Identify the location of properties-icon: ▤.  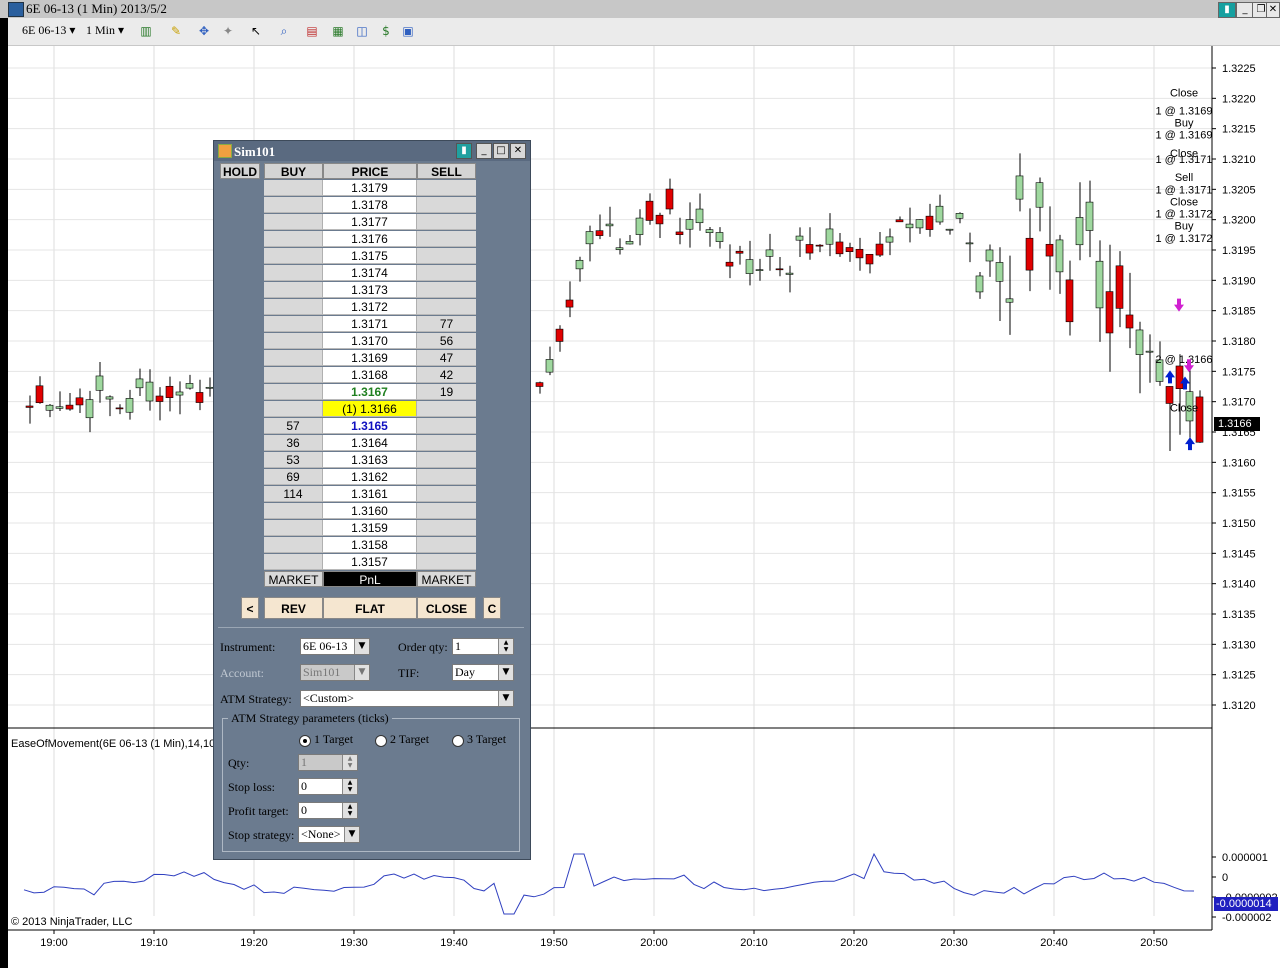
(312, 31).